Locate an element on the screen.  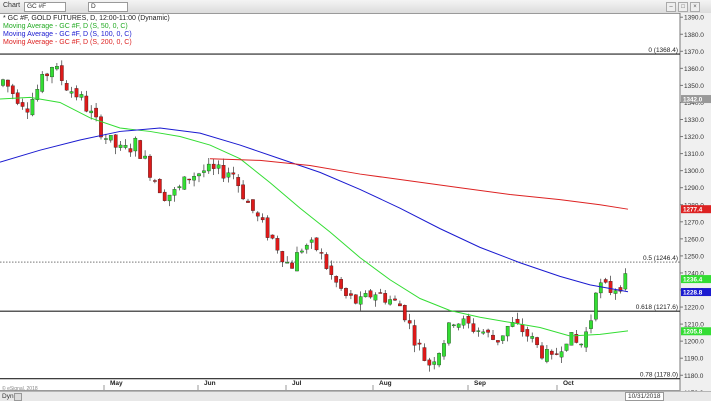
status-dyn: Dyn is located at coordinates (8, 396).